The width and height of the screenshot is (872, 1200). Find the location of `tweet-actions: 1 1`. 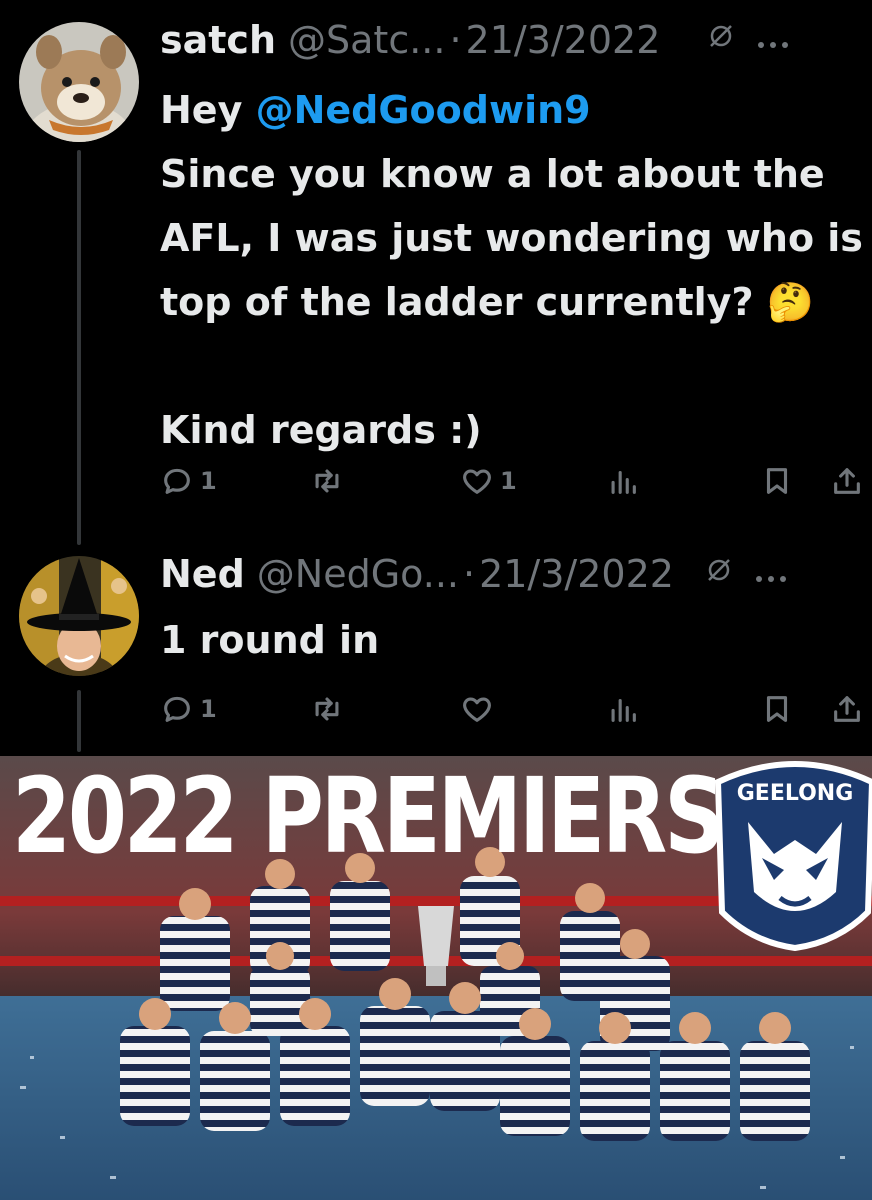

tweet-actions: 1 1 is located at coordinates (516, 484).